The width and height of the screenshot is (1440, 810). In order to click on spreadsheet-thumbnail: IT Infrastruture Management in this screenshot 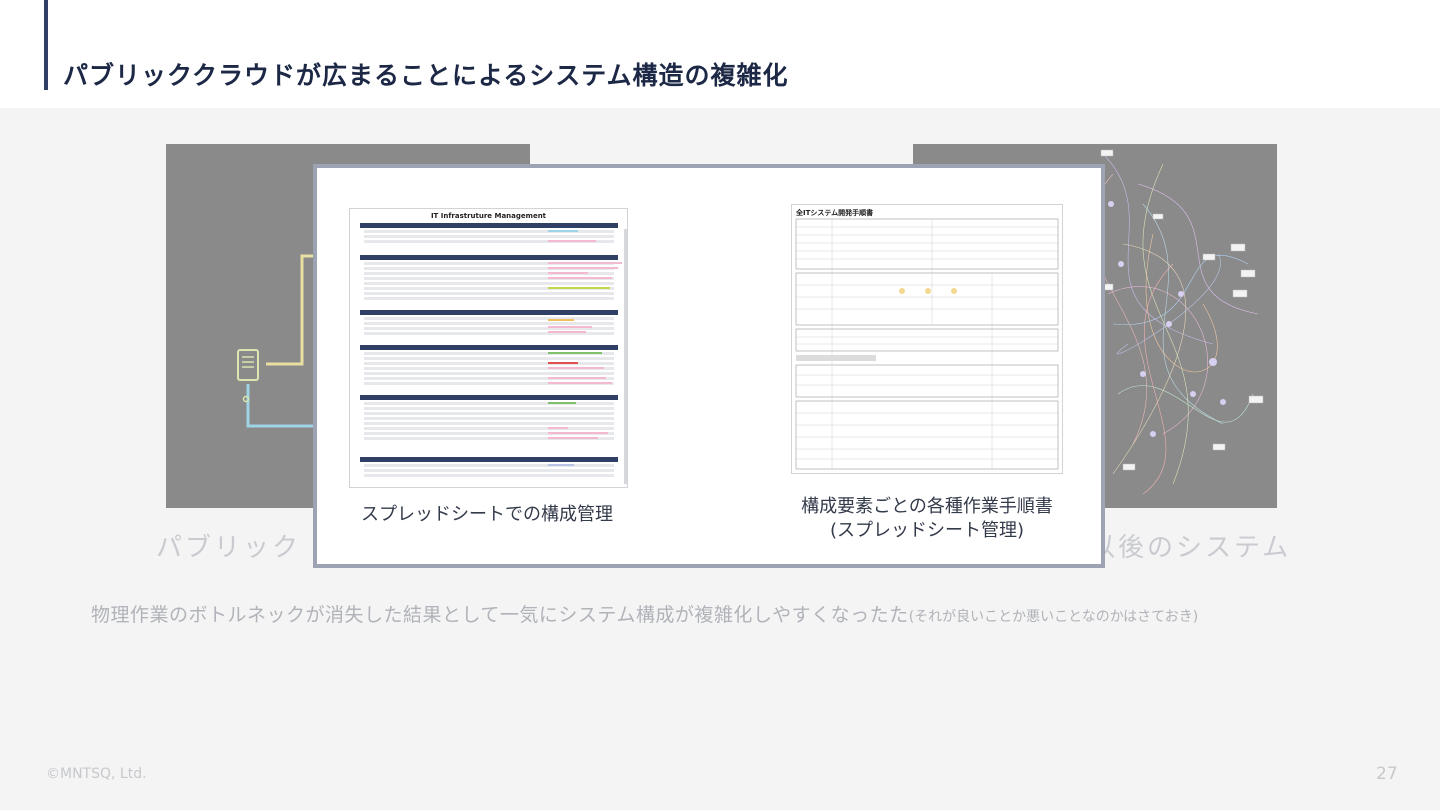, I will do `click(488, 348)`.